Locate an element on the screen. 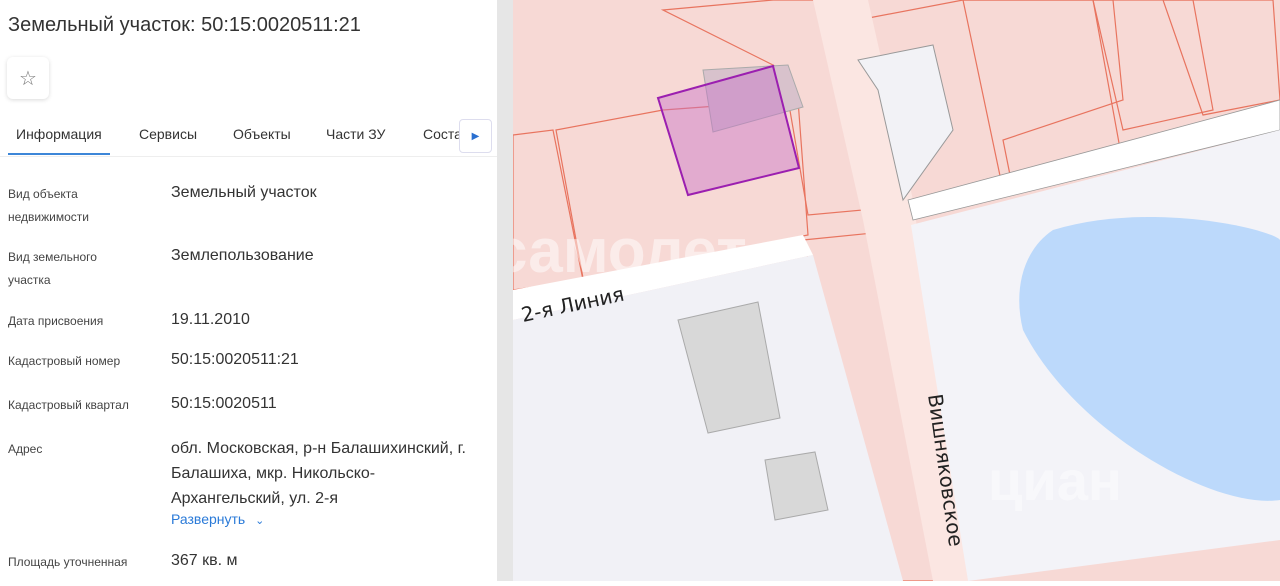 The width and height of the screenshot is (1280, 586). star-icon: ☆ is located at coordinates (28, 78).